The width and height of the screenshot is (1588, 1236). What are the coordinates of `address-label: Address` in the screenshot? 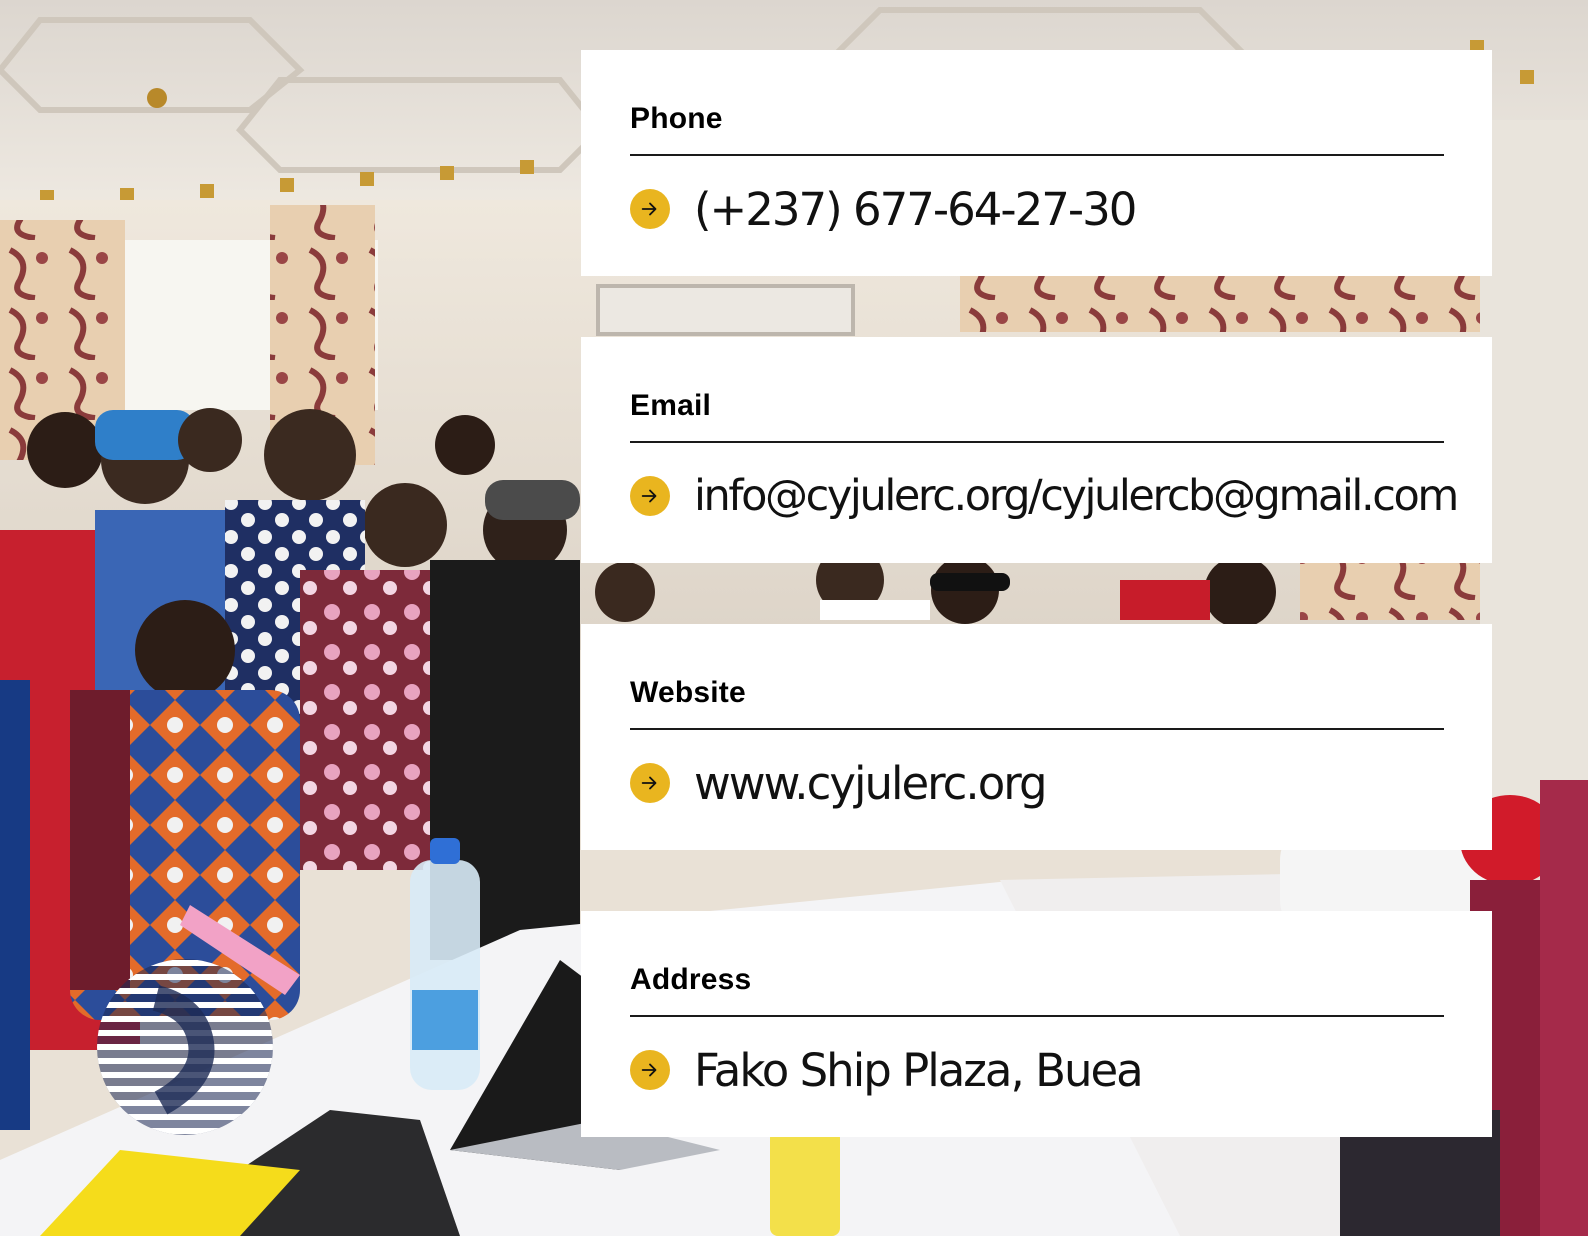 It's located at (691, 979).